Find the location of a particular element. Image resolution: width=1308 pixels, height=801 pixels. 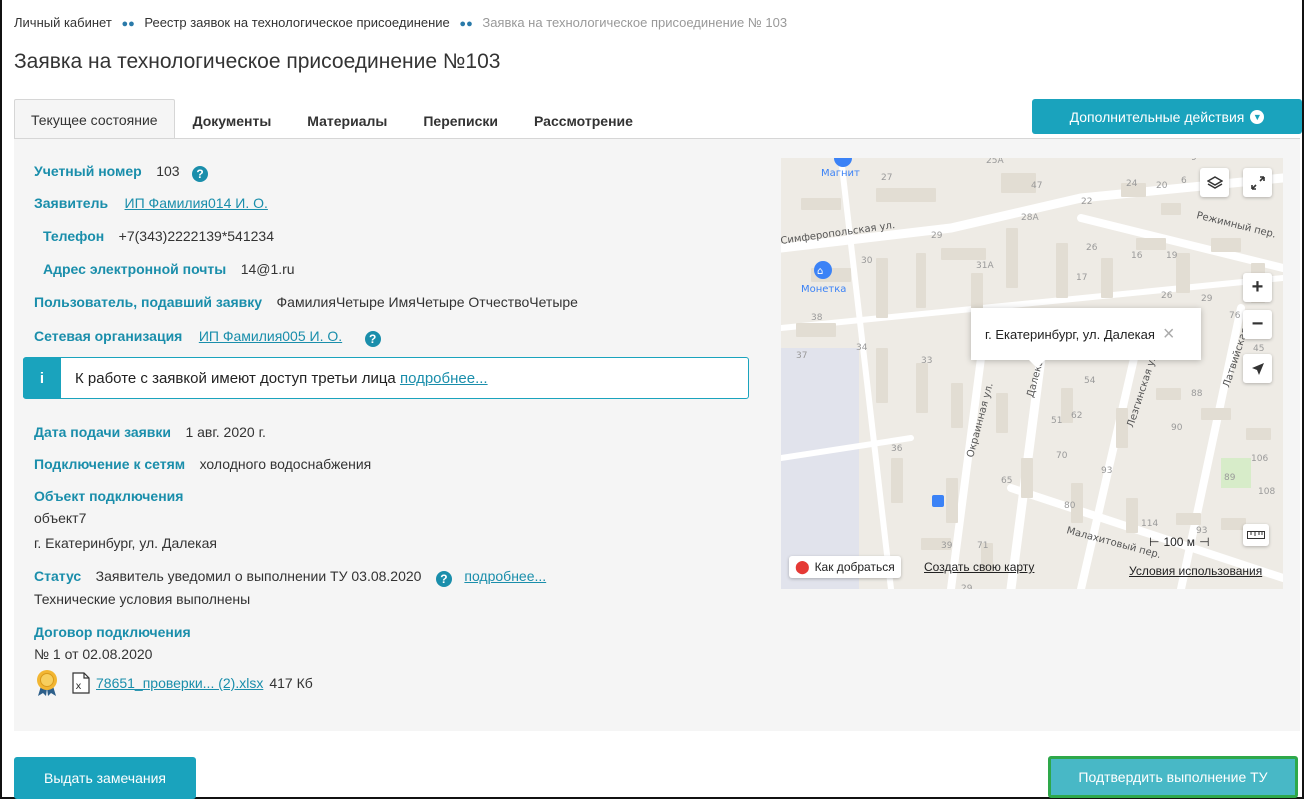

svg-text: 34 is located at coordinates (862, 348).